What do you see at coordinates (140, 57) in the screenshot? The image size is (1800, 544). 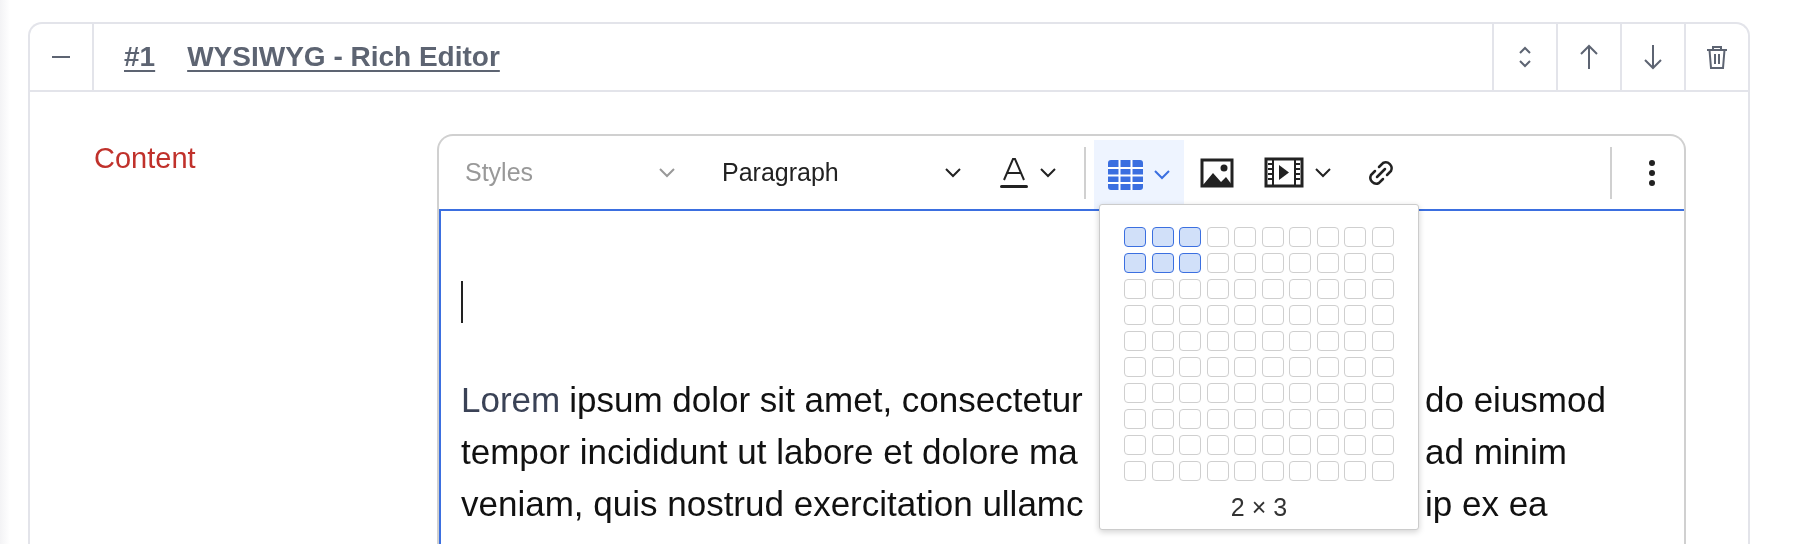 I see `block-index-link: #1` at bounding box center [140, 57].